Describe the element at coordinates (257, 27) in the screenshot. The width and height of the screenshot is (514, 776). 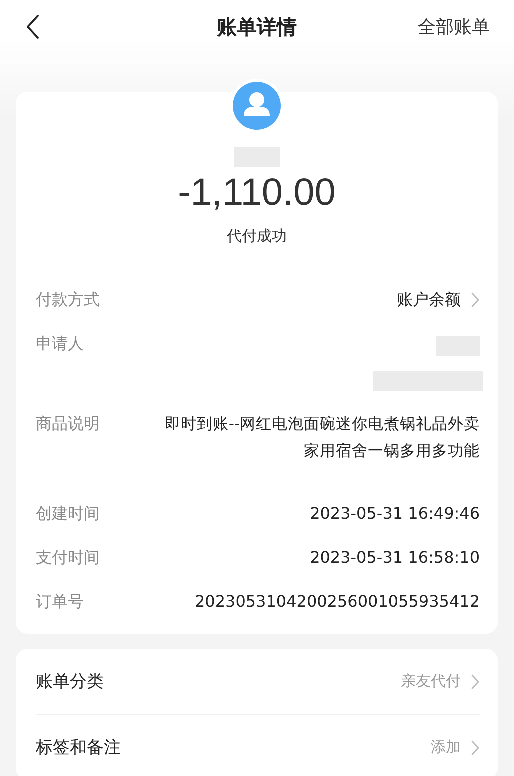
I see `page-title: 账单详情` at that location.